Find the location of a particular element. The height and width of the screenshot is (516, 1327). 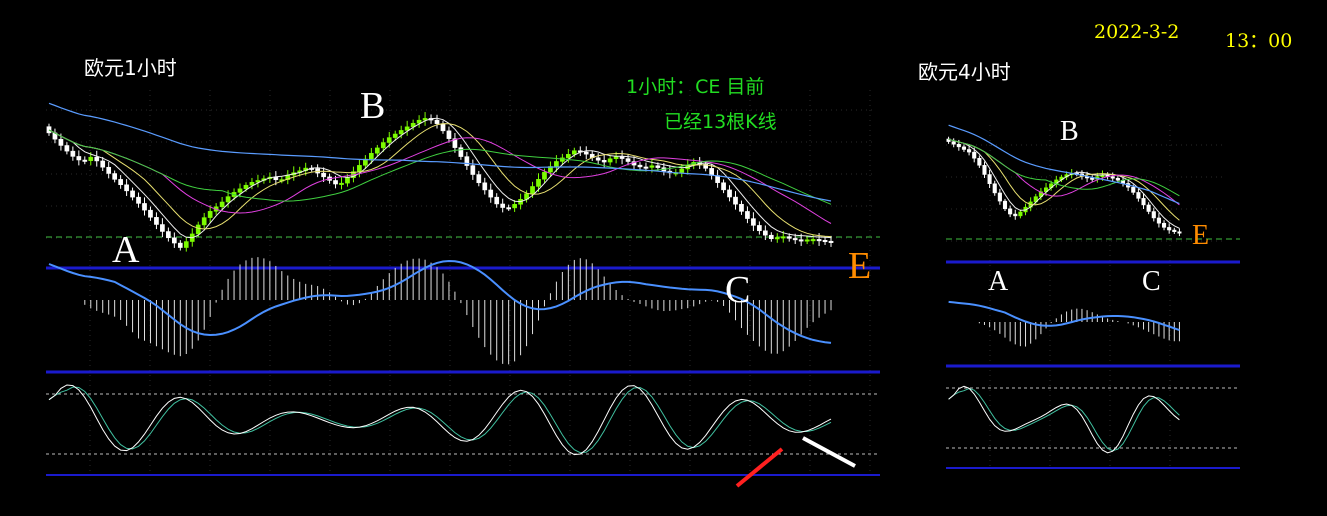

h4-kdj-line is located at coordinates (1064, 419).